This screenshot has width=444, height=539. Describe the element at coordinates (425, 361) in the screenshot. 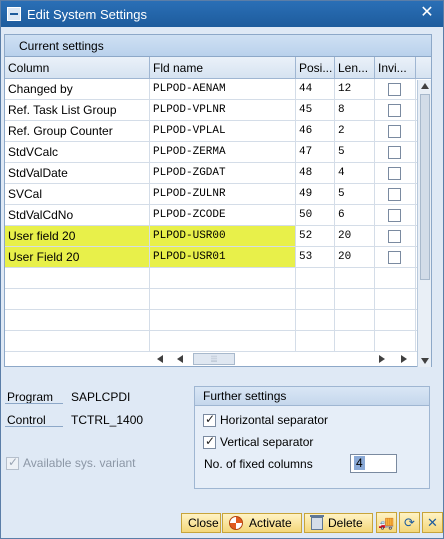

I see `scroll-down-icon` at that location.